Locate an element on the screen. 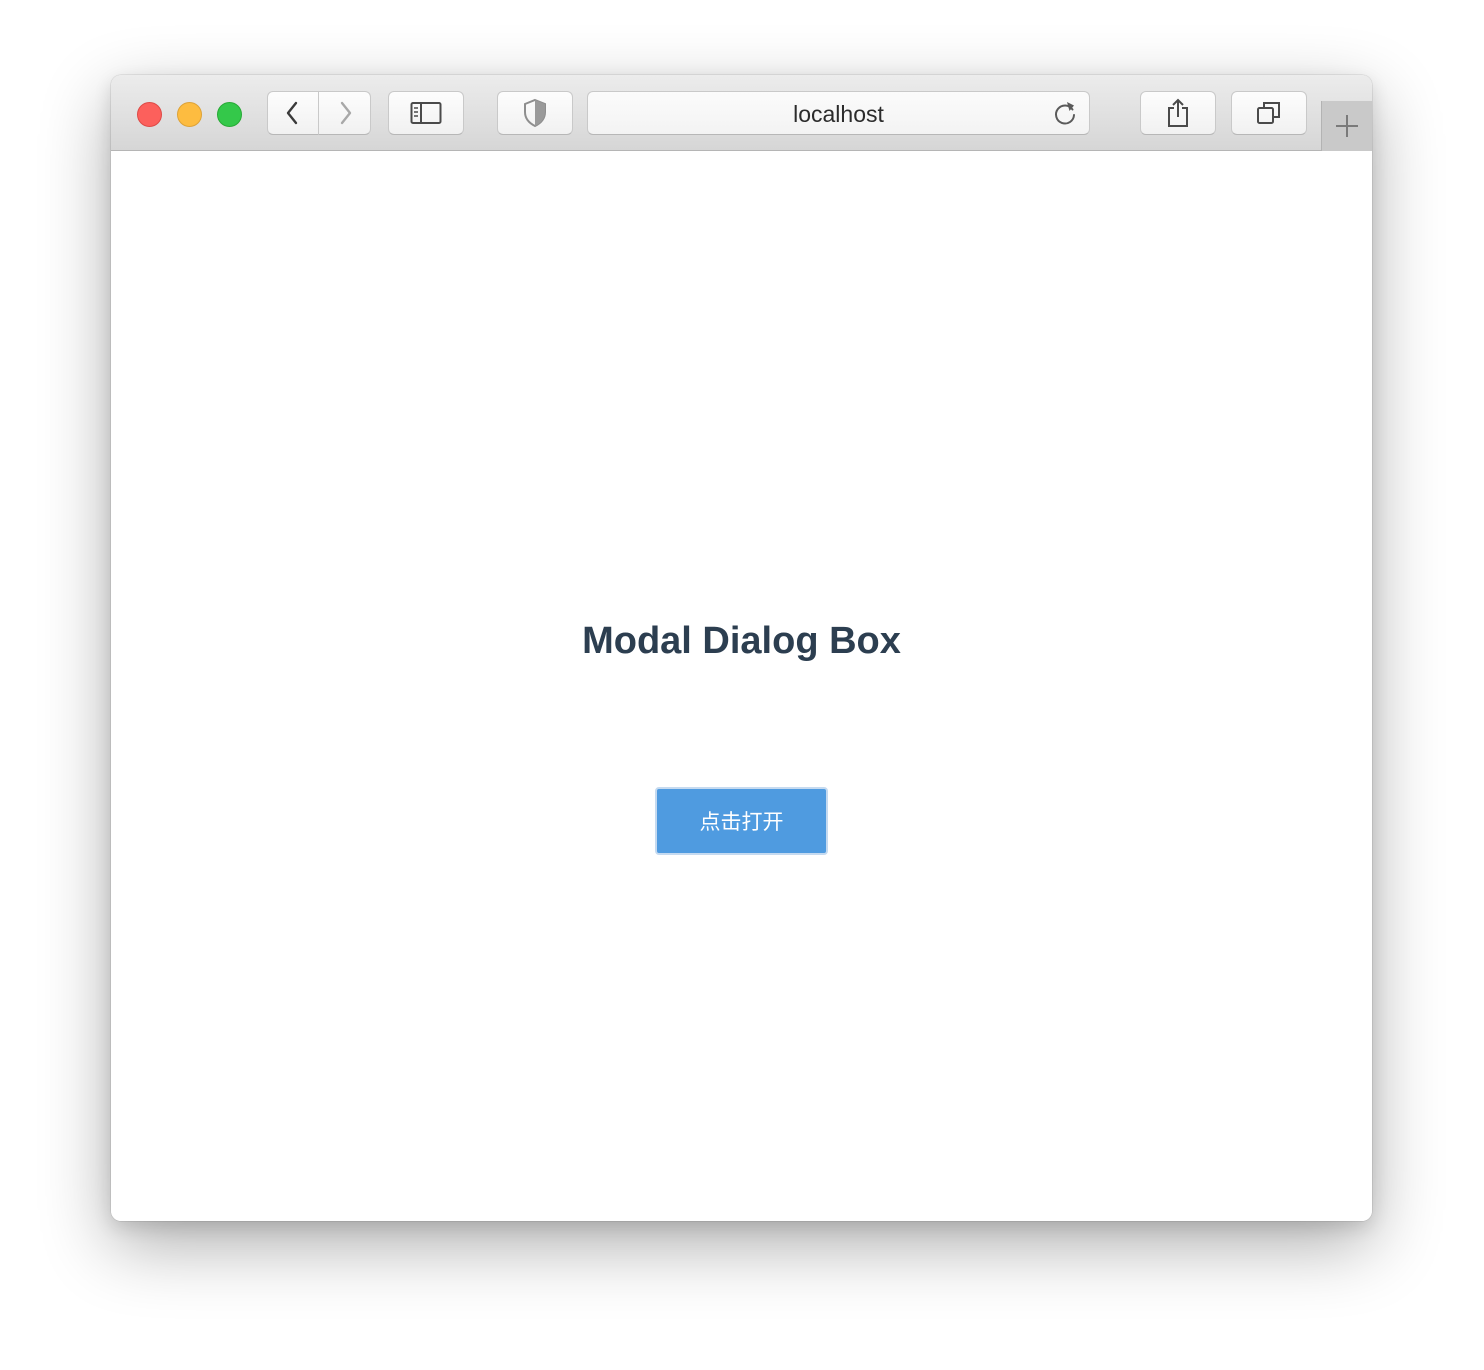  shield-icon is located at coordinates (535, 113).